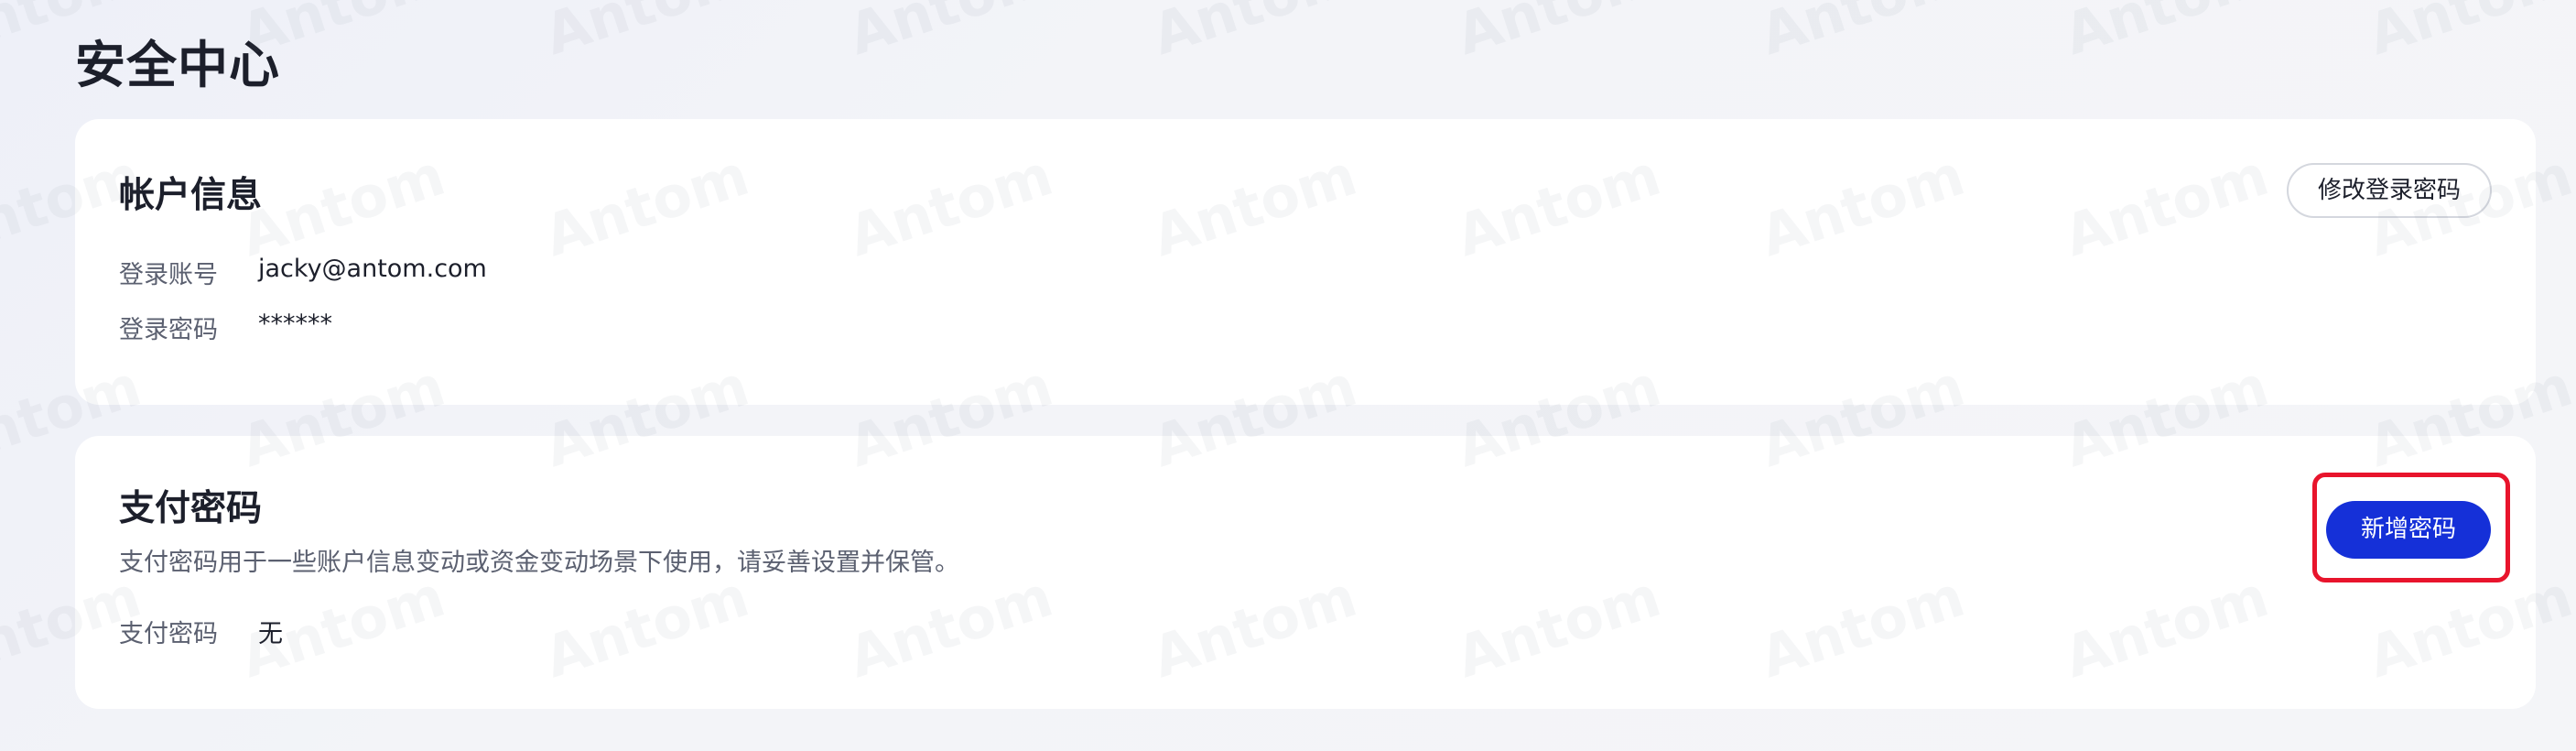  I want to click on payment-password-label: 支付密码, so click(169, 634).